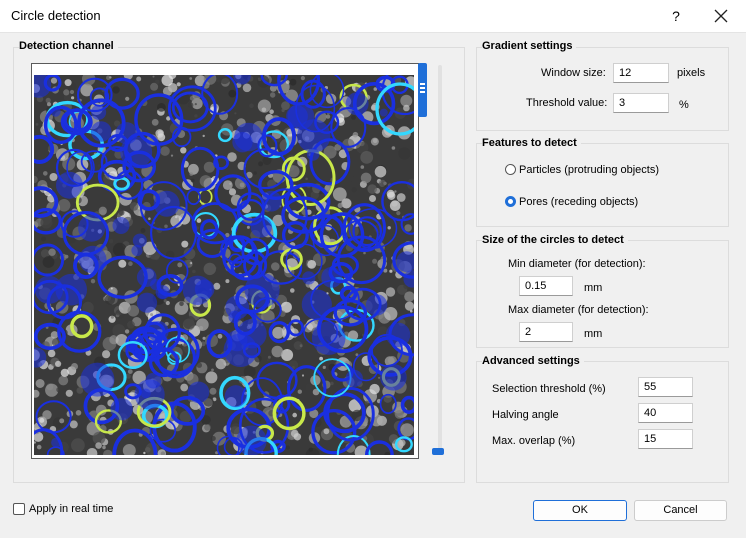 This screenshot has height=538, width=746. Describe the element at coordinates (589, 170) in the screenshot. I see `particles-radio-label: Particles (protruding objects)` at that location.